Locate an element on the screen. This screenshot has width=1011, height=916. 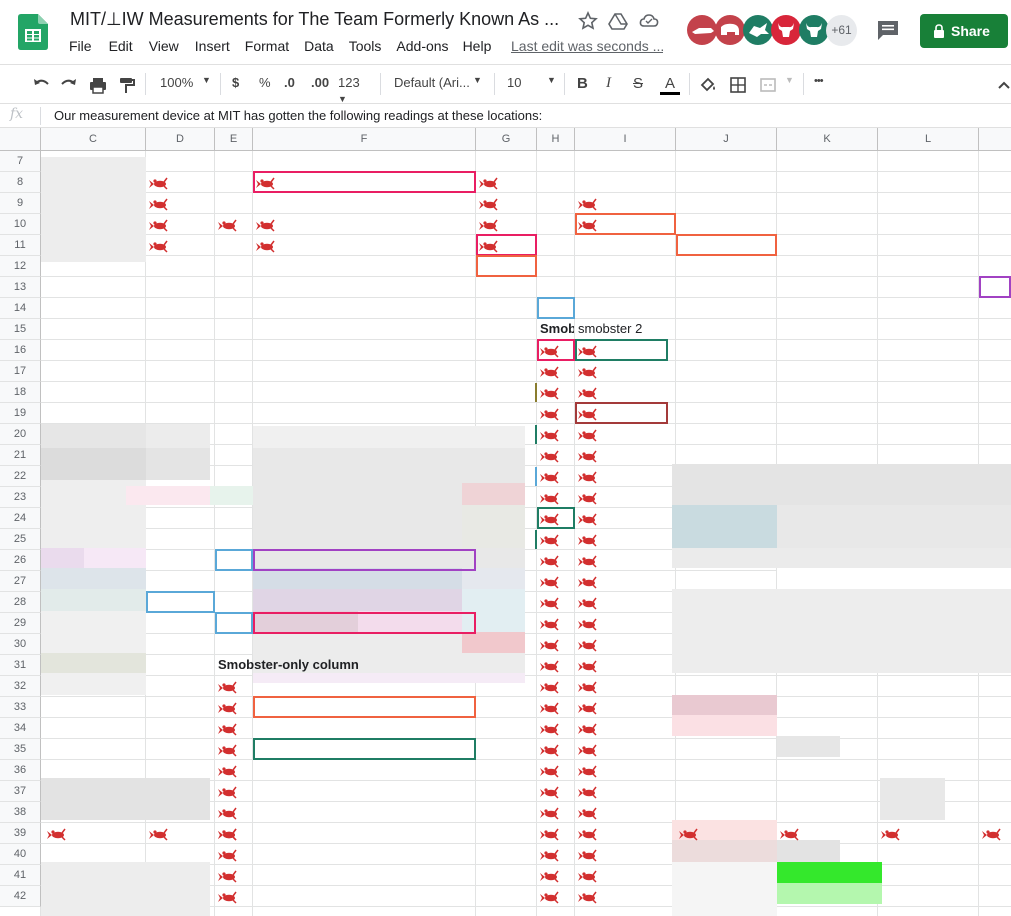
menu-file: File is located at coordinates (80, 47).